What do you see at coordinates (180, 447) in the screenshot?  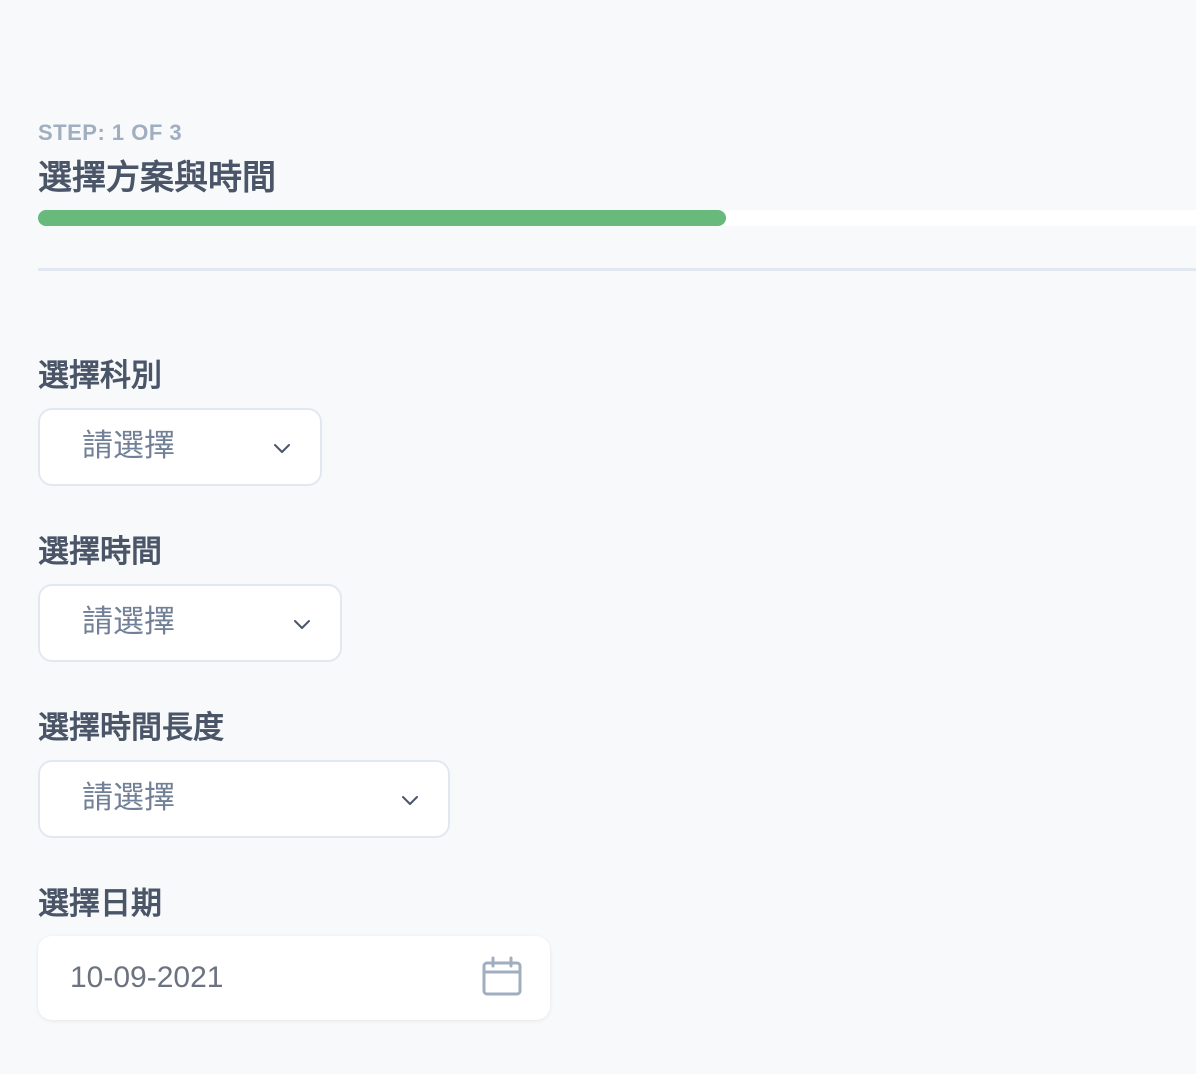 I see `department-select: 請選擇` at bounding box center [180, 447].